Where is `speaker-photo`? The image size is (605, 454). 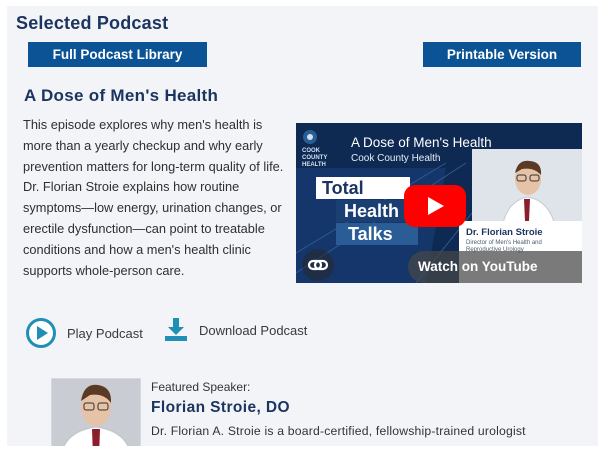
speaker-photo is located at coordinates (96, 412).